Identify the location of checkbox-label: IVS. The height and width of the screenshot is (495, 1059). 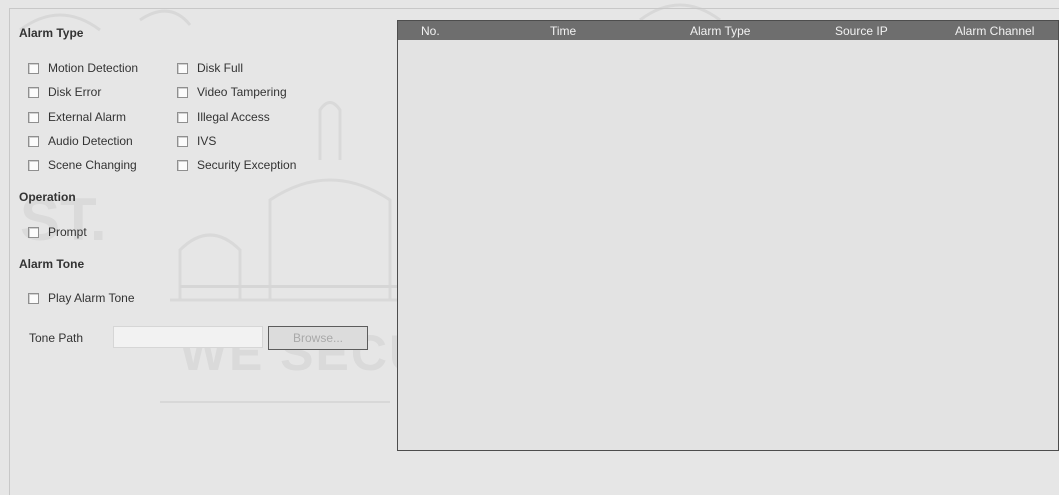
(207, 141).